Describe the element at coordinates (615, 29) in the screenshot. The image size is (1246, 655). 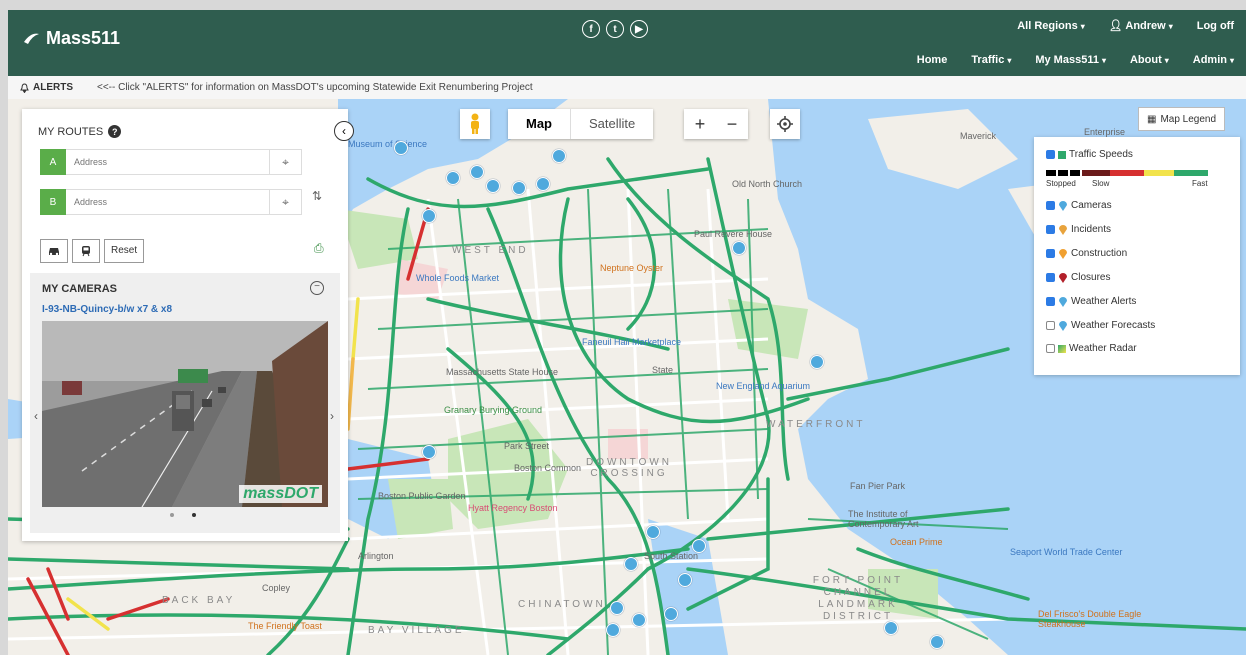
I see `twitter-icon: t` at that location.